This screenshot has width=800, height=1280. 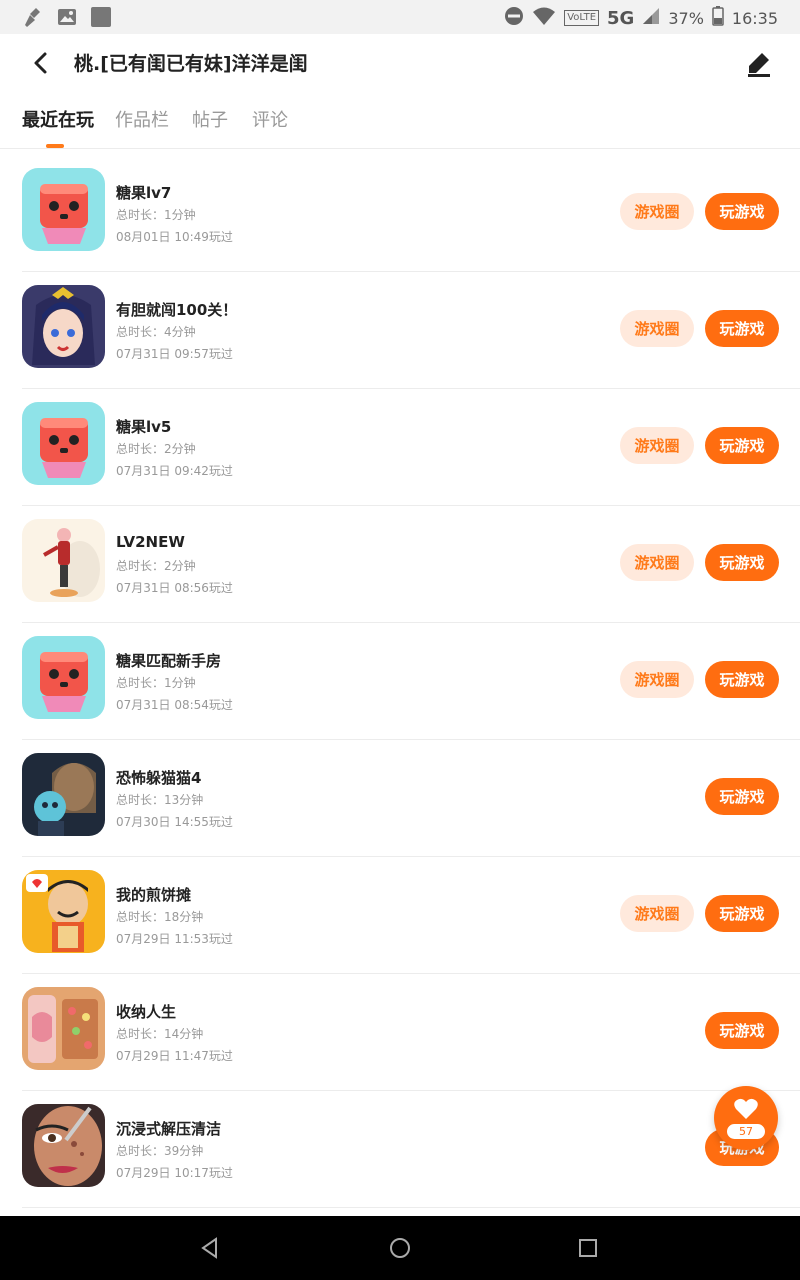 What do you see at coordinates (411, 915) in the screenshot?
I see `list-item: 我的煎饼摊 总时长：18分钟 07月29日 11:53玩过 游戏圈 玩游戏` at bounding box center [411, 915].